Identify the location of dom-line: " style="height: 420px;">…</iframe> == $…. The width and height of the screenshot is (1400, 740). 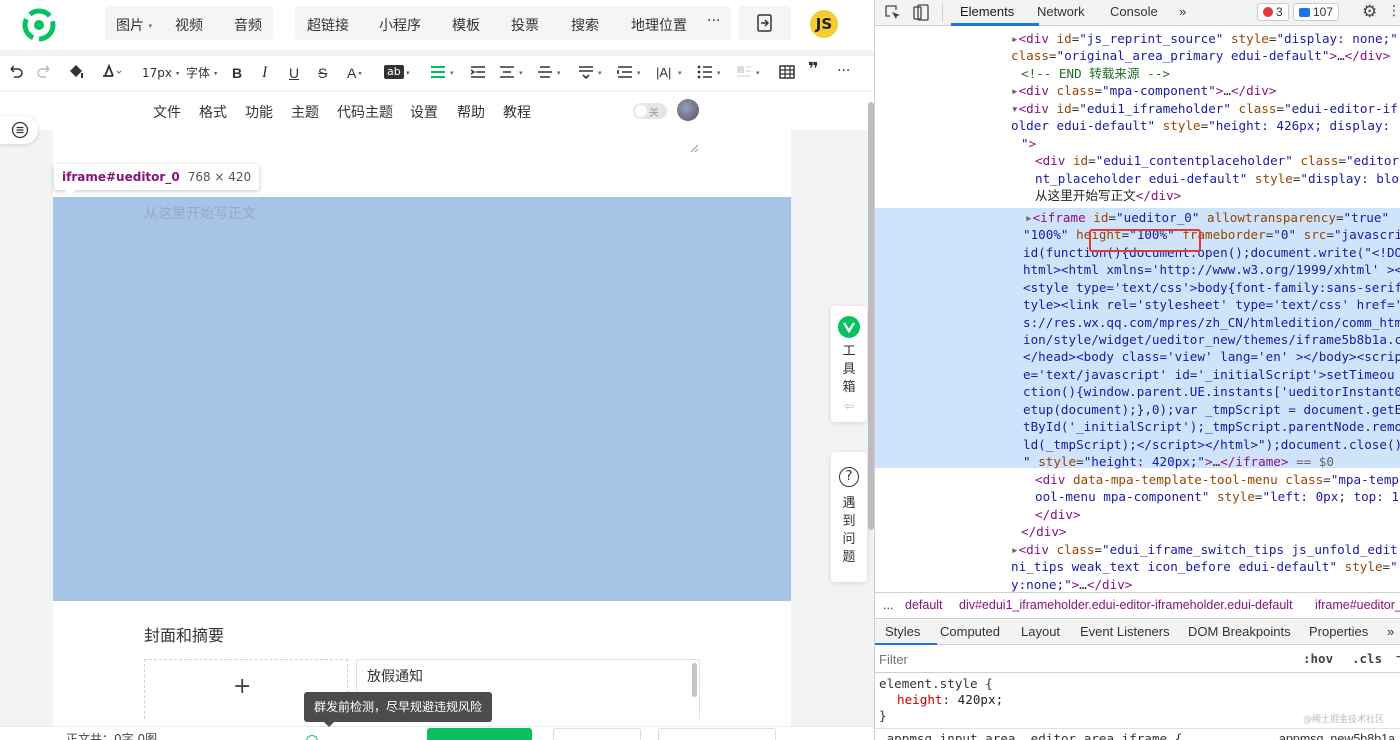
(1211, 461).